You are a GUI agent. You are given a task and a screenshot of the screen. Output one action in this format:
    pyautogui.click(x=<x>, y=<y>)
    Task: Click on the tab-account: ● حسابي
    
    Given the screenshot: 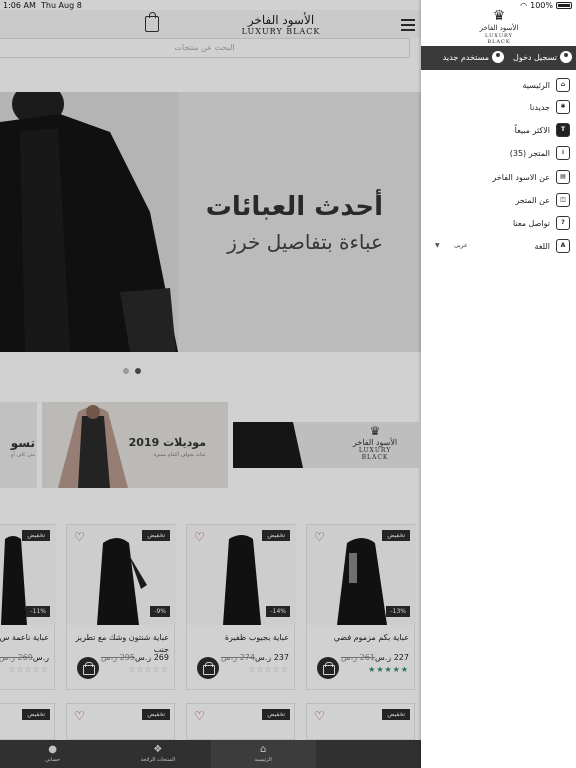 What is the action you would take?
    pyautogui.click(x=52, y=754)
    